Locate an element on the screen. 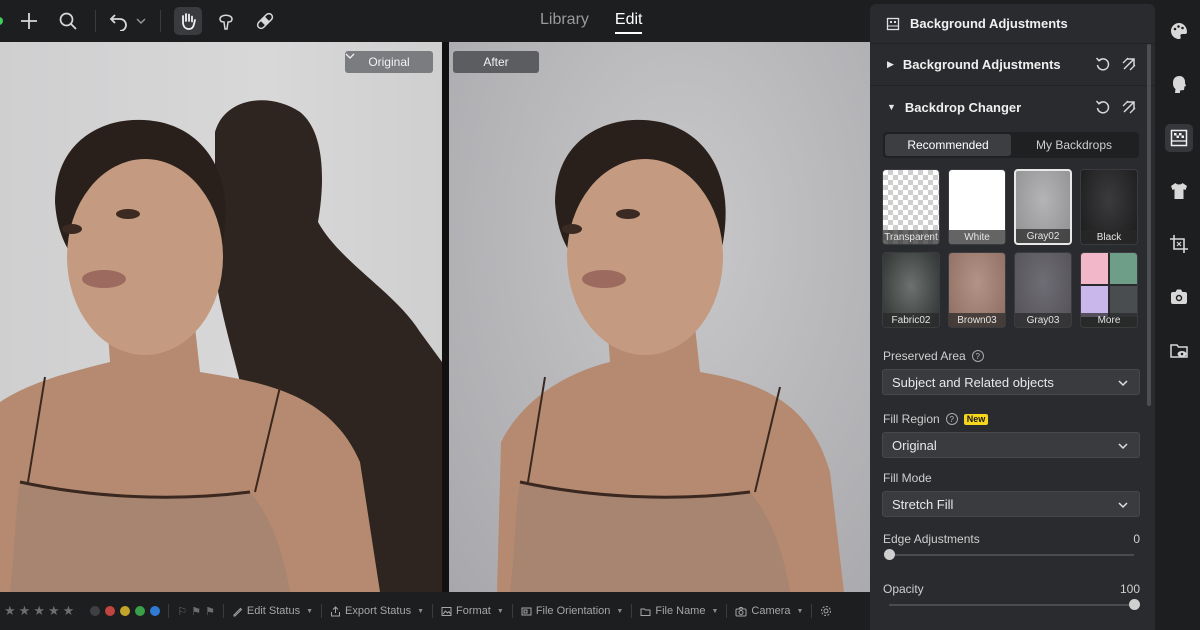  star-rating: ★ ★ ★ ★ ★ is located at coordinates (39, 611).